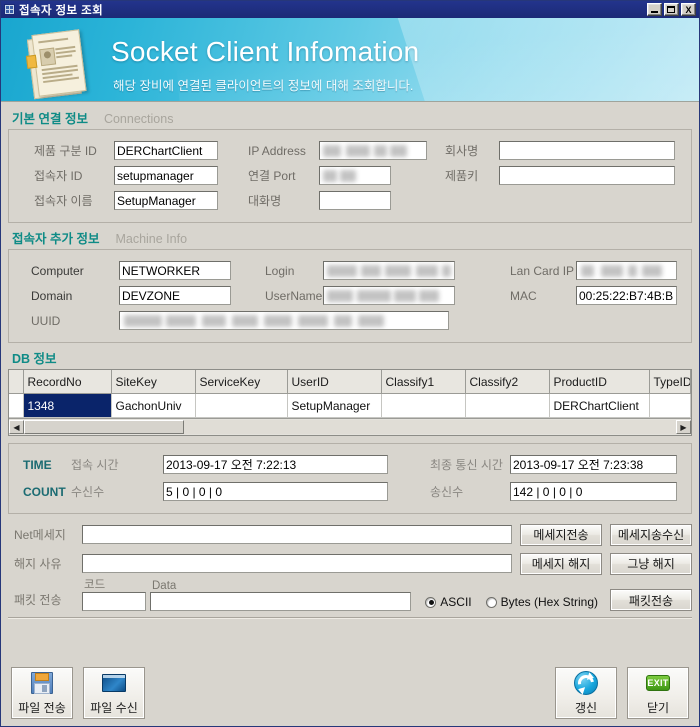 The width and height of the screenshot is (700, 727). What do you see at coordinates (670, 382) in the screenshot?
I see `column-header-typeid: TypeID` at bounding box center [670, 382].